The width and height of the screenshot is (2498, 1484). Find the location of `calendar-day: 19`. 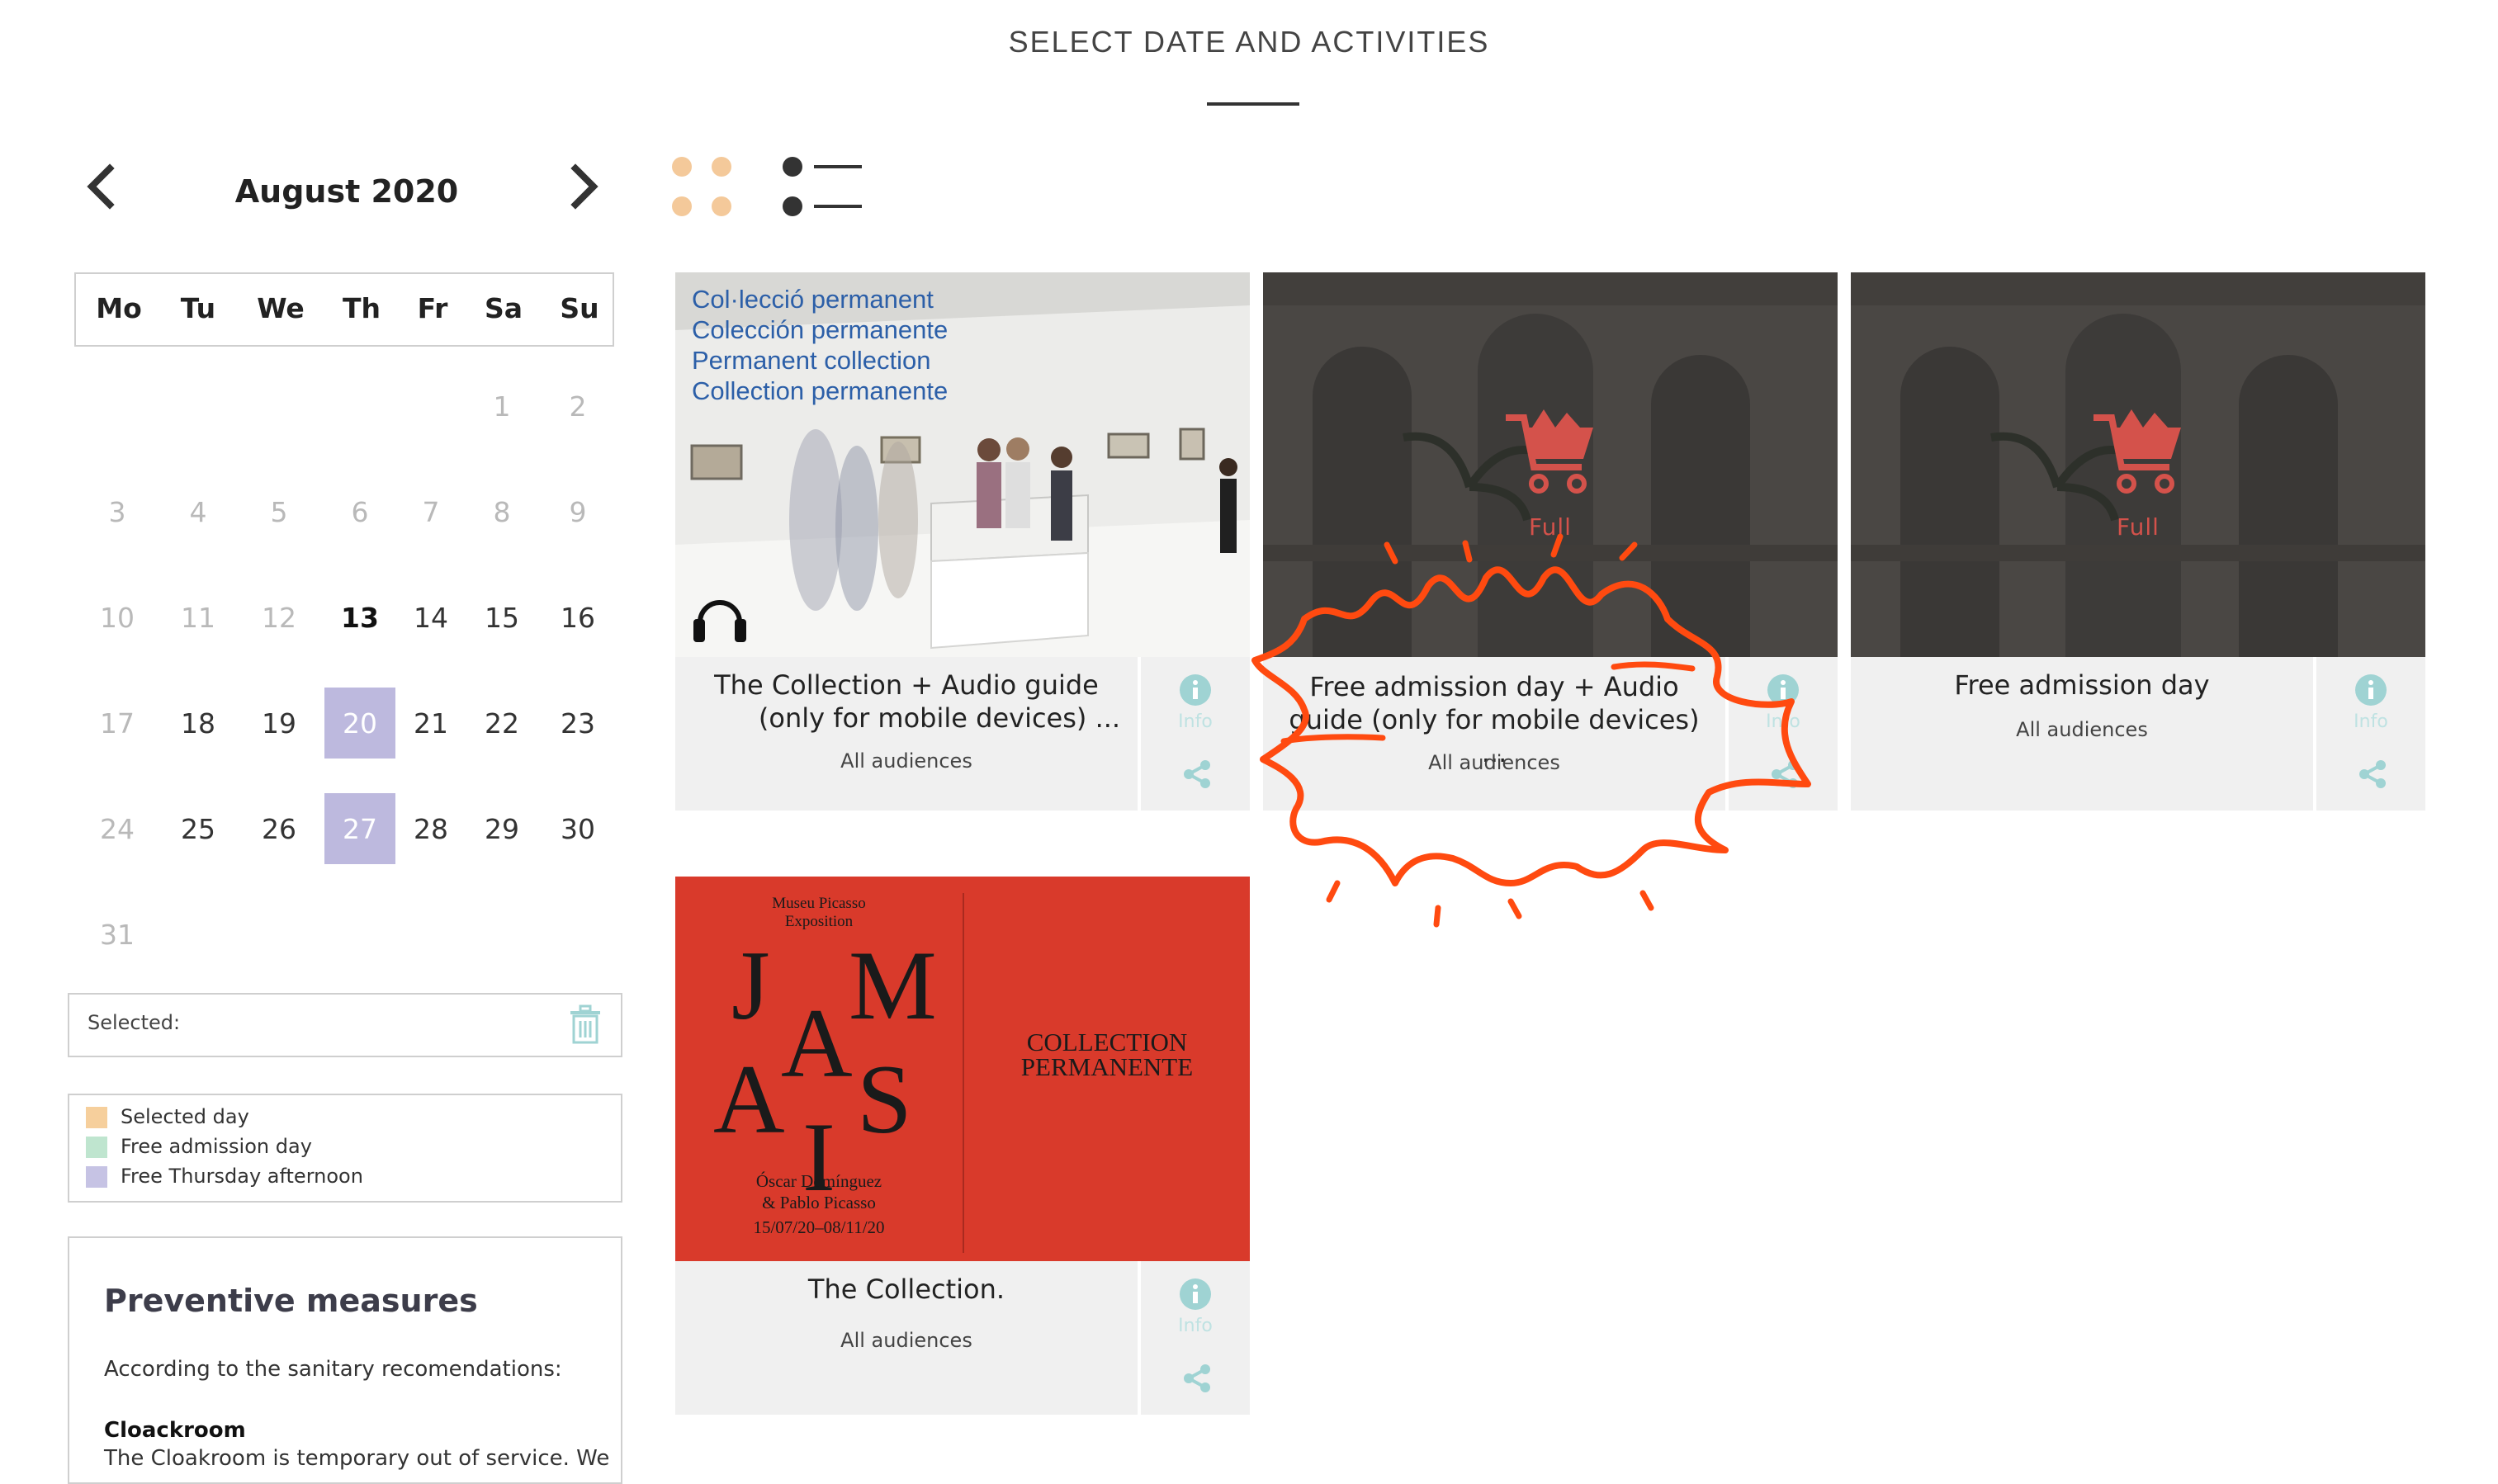

calendar-day: 19 is located at coordinates (280, 723).